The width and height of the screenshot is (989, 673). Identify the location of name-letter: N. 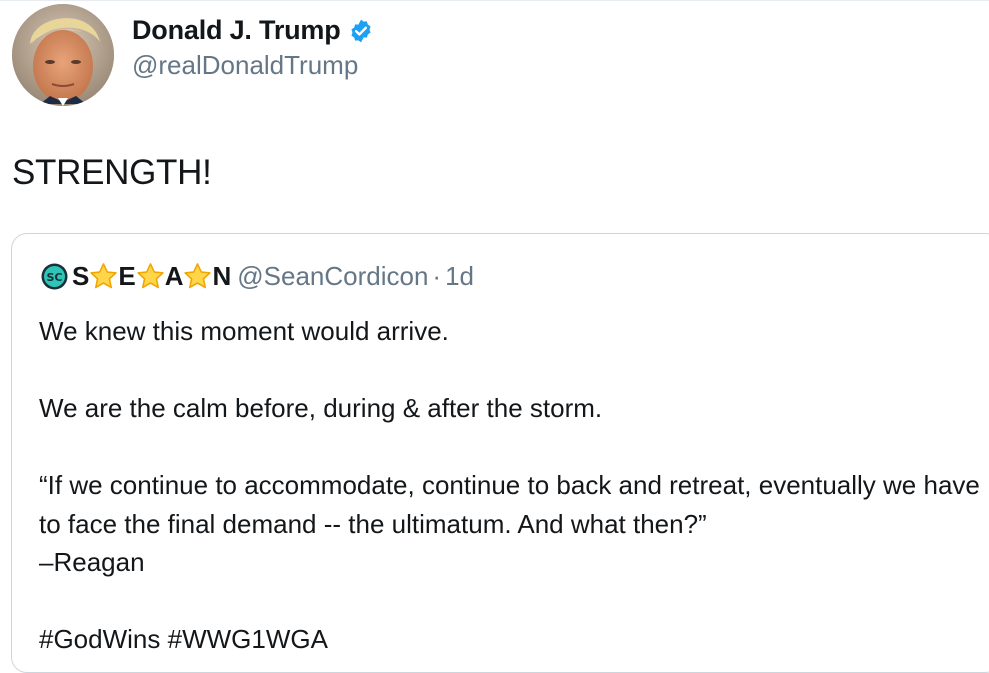
(222, 276).